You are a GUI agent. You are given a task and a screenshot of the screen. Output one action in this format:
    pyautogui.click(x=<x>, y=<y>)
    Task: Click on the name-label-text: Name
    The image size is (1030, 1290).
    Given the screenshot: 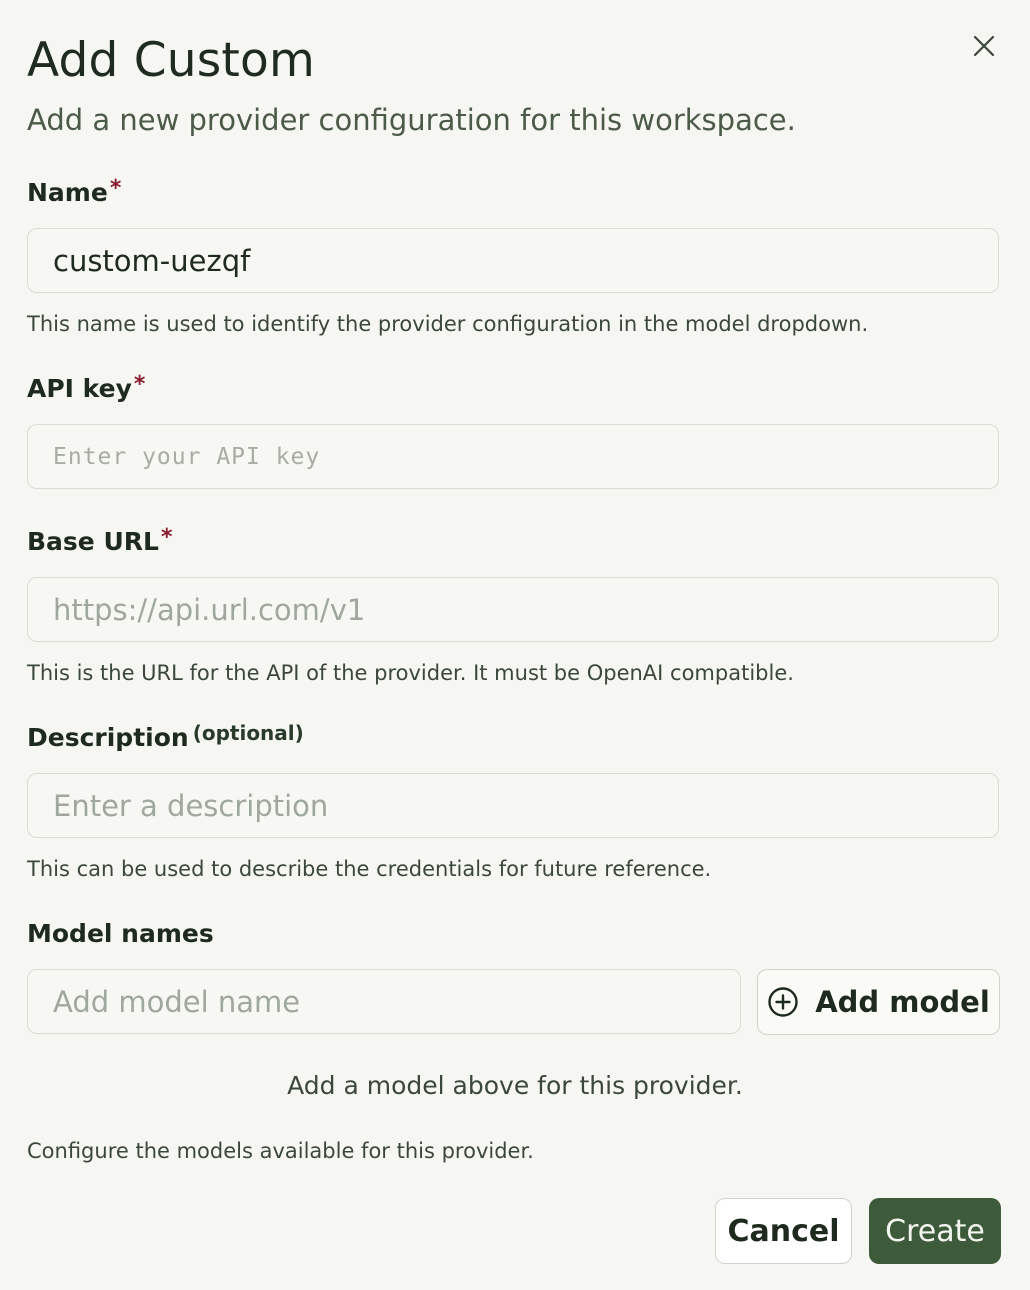 What is the action you would take?
    pyautogui.click(x=67, y=192)
    